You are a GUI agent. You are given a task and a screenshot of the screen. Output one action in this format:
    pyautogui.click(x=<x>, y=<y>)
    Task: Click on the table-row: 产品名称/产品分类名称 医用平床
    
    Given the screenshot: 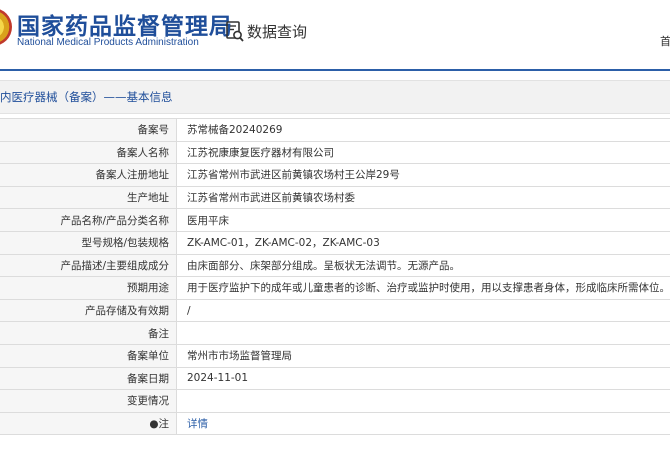 What is the action you would take?
    pyautogui.click(x=335, y=220)
    